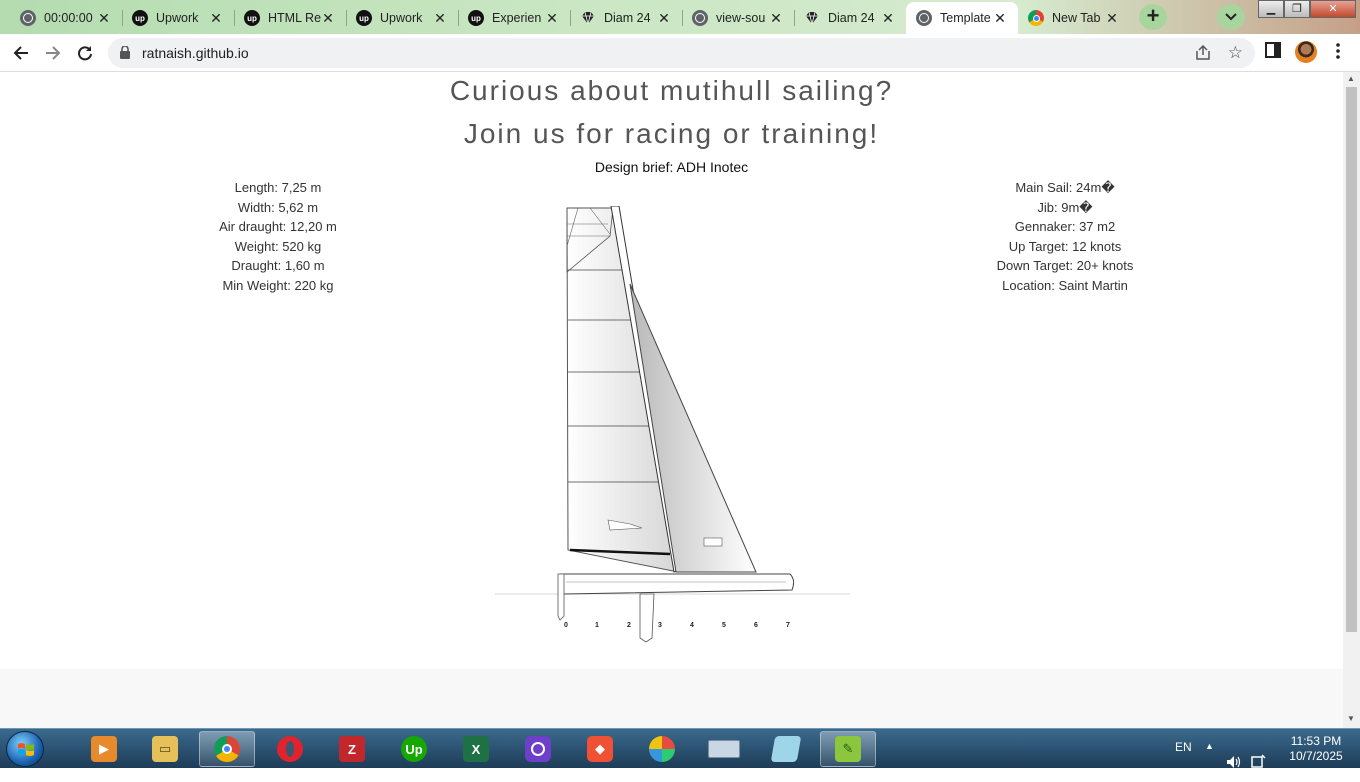  Describe the element at coordinates (514, 18) in the screenshot. I see `tab-experience: up Experien ✕` at that location.